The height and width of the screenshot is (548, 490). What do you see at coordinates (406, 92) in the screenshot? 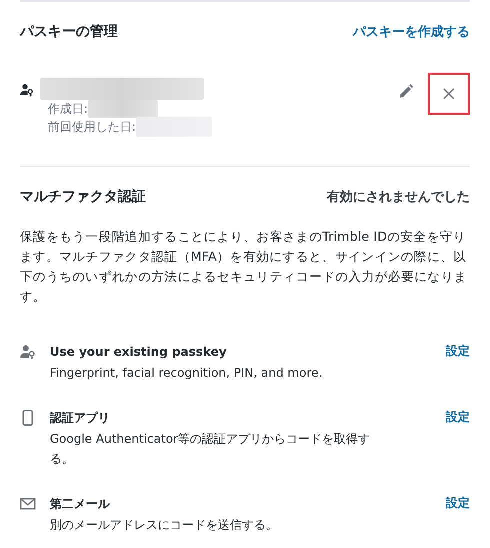
I see `pencil-icon` at bounding box center [406, 92].